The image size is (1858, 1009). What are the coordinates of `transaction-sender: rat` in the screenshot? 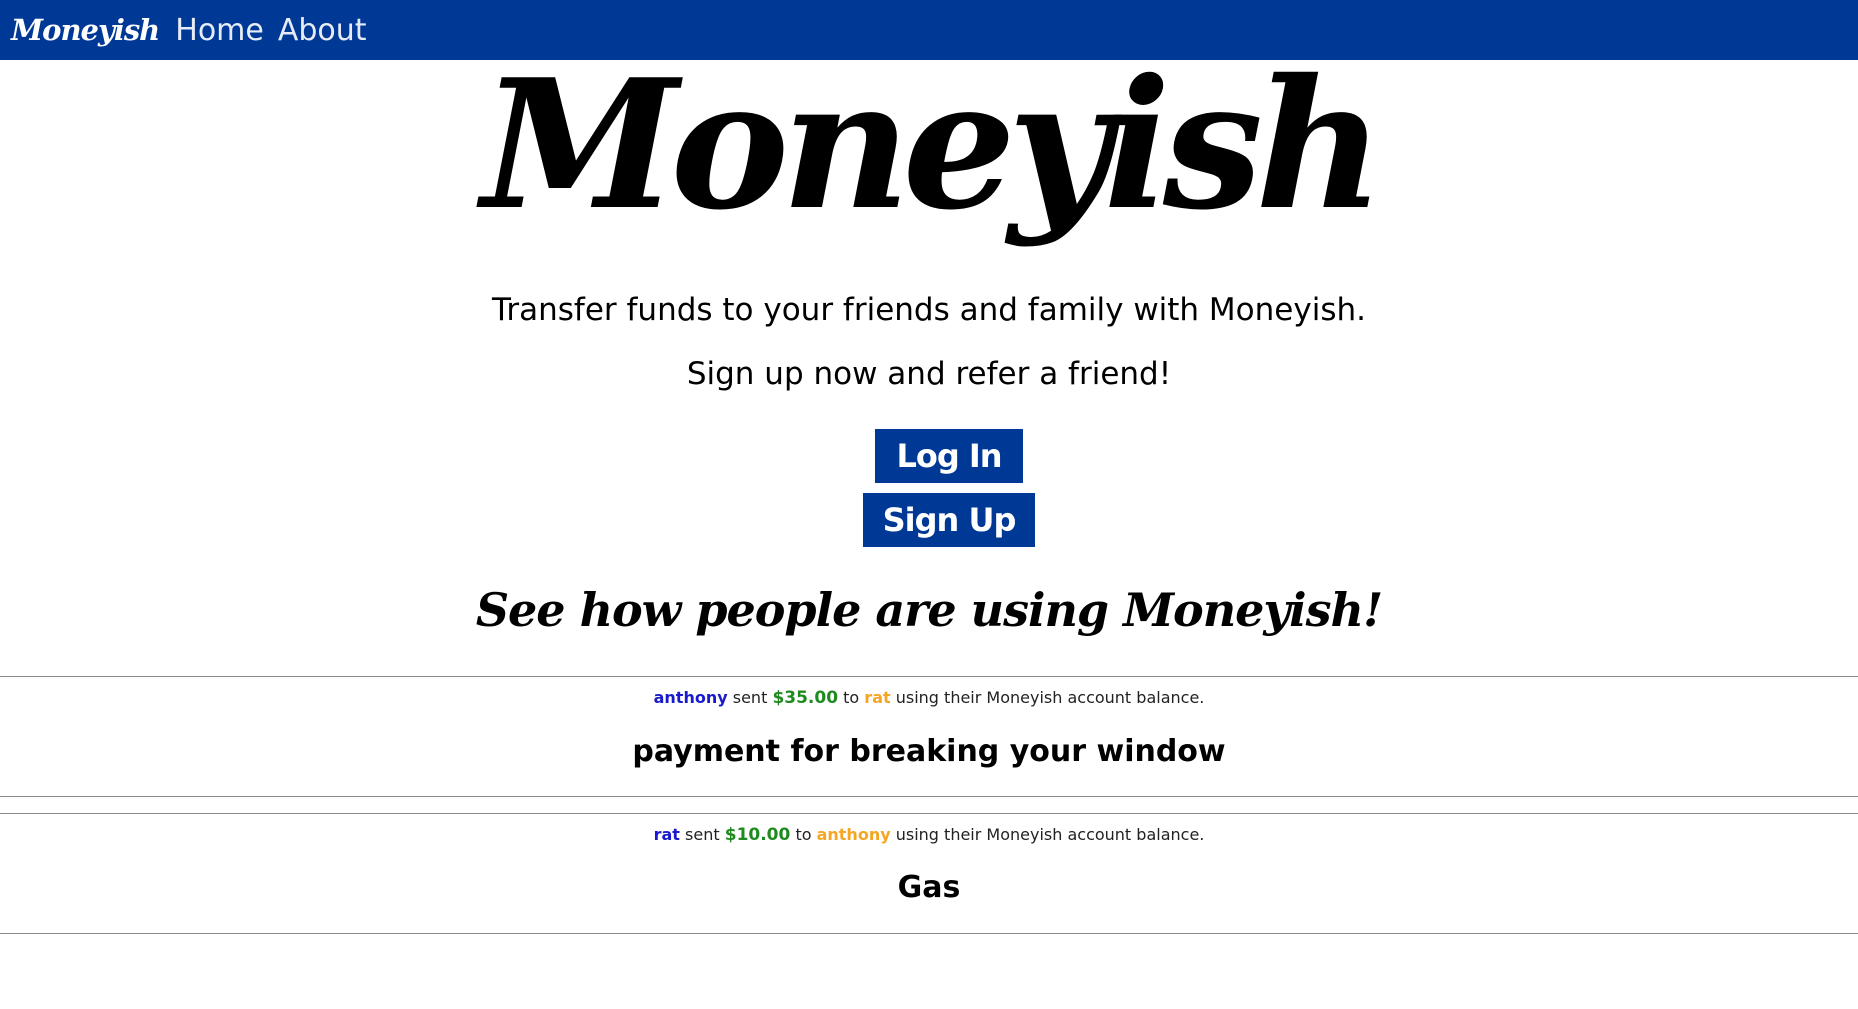 It's located at (667, 834).